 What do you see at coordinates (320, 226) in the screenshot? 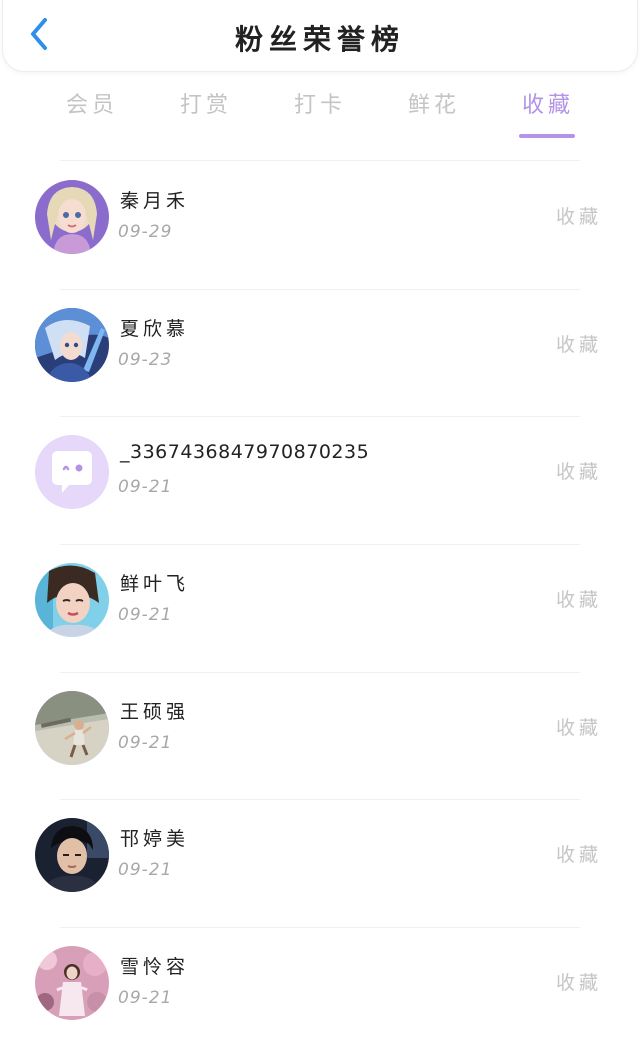
I see `list-item: 秦月禾 09-29 收藏` at bounding box center [320, 226].